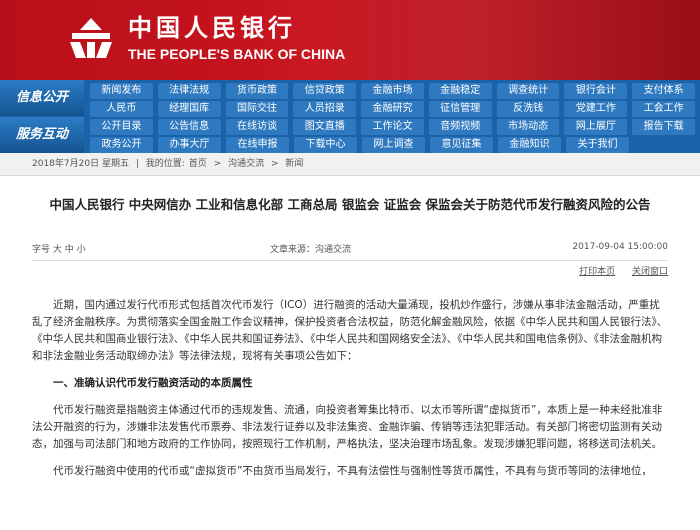 This screenshot has height=530, width=700. I want to click on pboc-emblem-icon, so click(91, 38).